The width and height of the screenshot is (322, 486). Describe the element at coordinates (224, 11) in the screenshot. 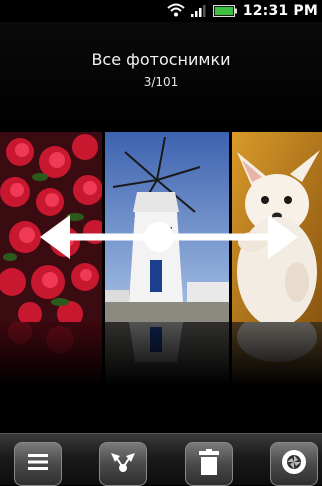

I see `battery-icon` at that location.